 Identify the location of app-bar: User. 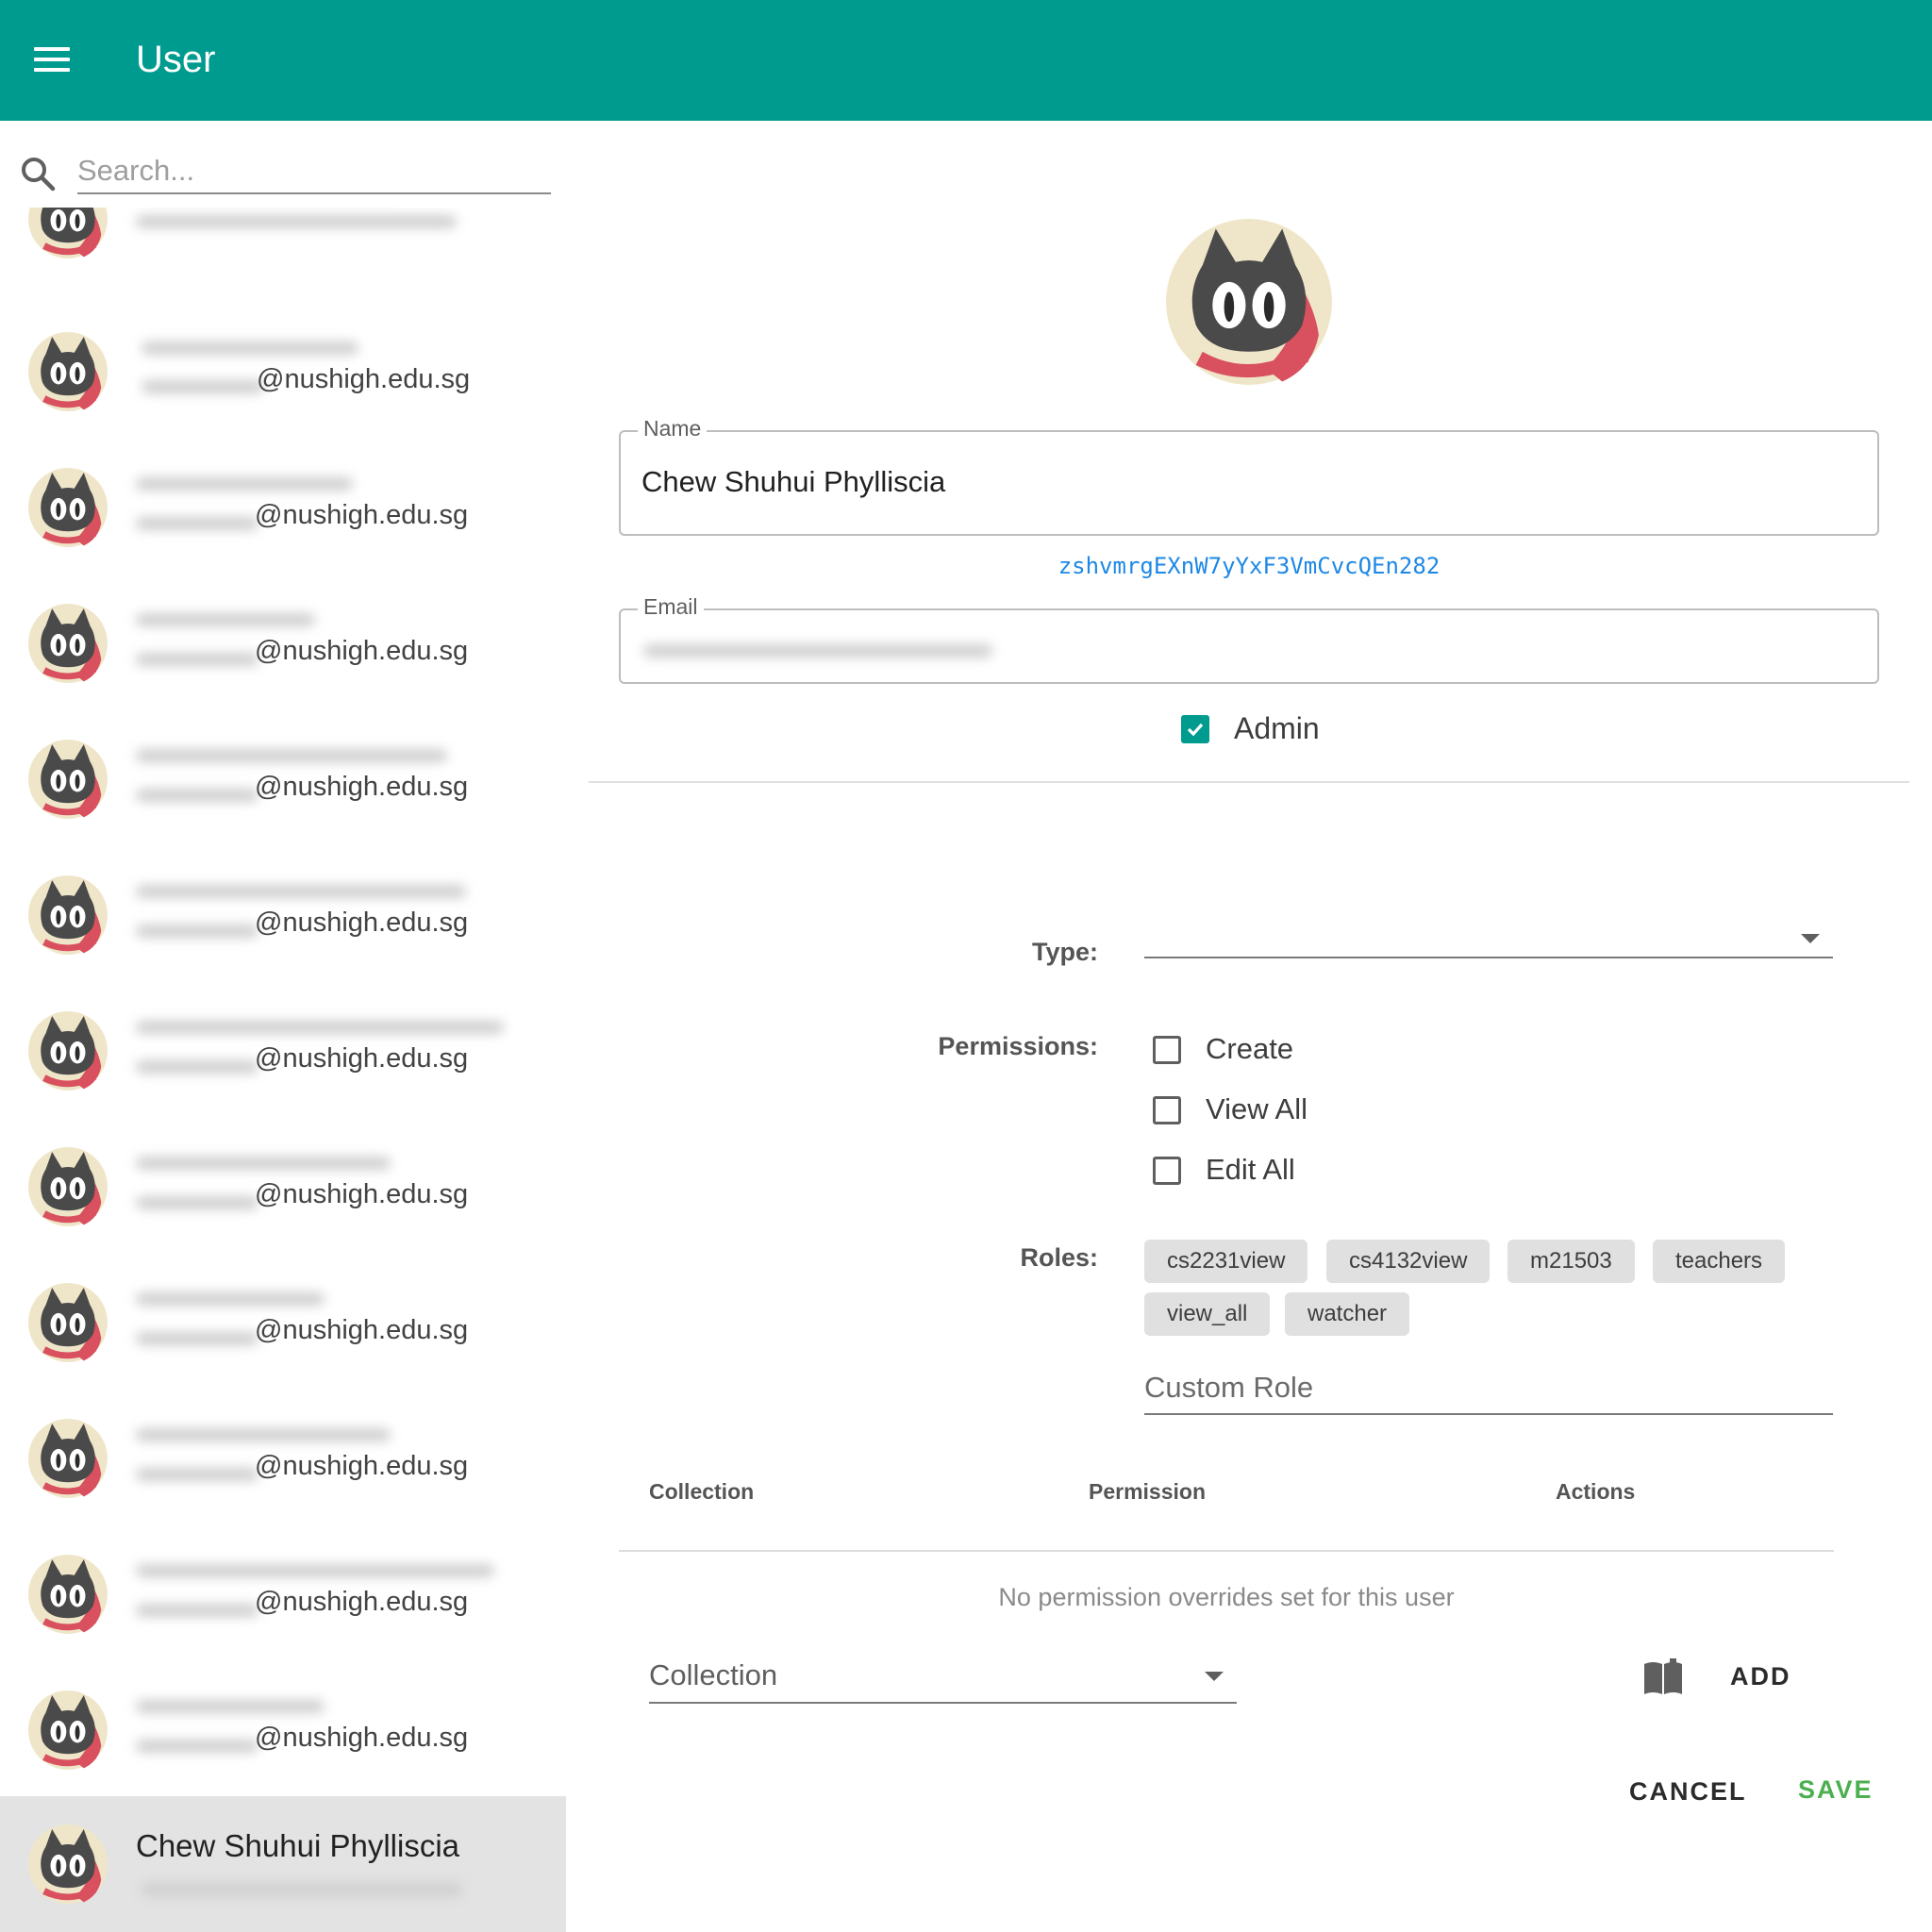
(966, 60).